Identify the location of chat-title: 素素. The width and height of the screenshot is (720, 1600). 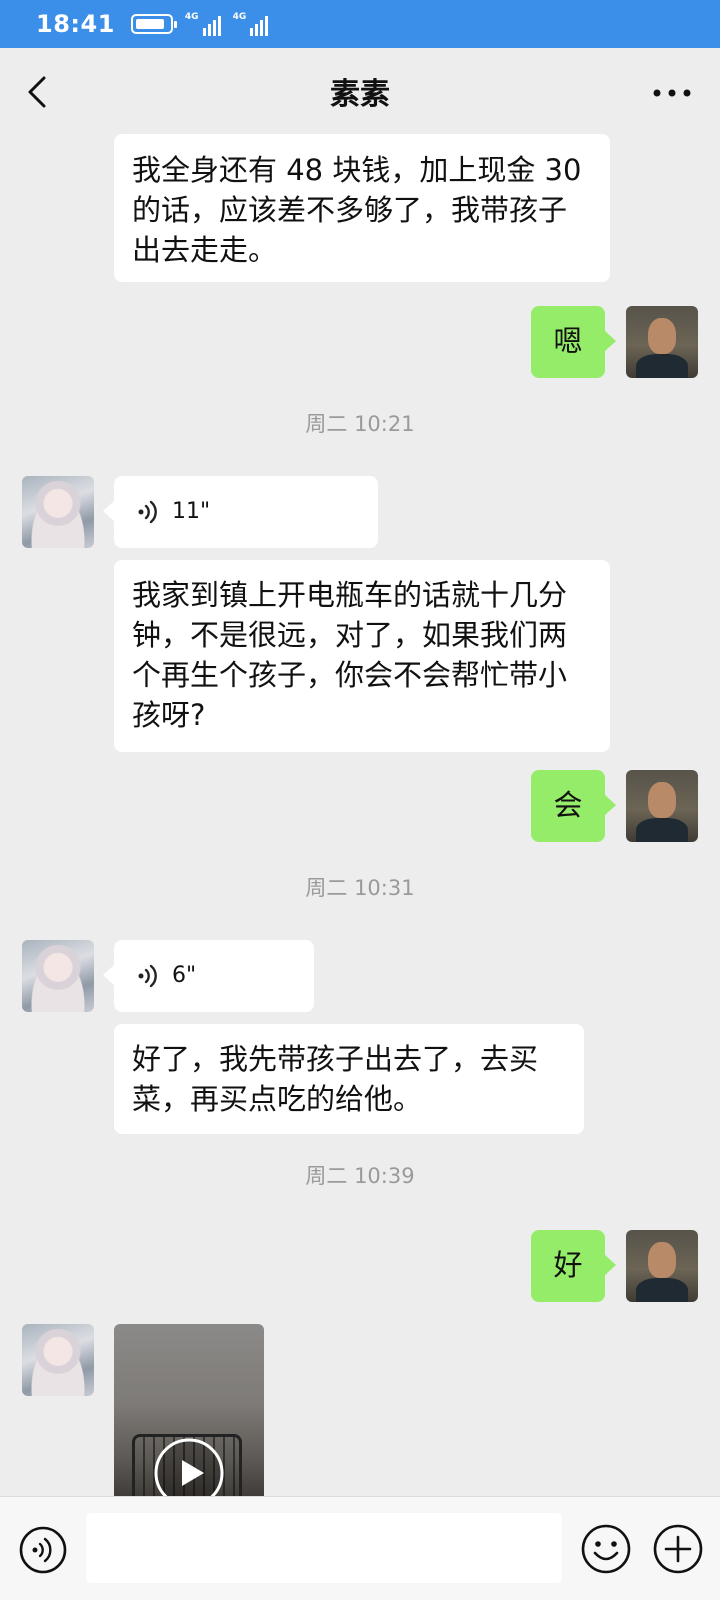
(360, 94).